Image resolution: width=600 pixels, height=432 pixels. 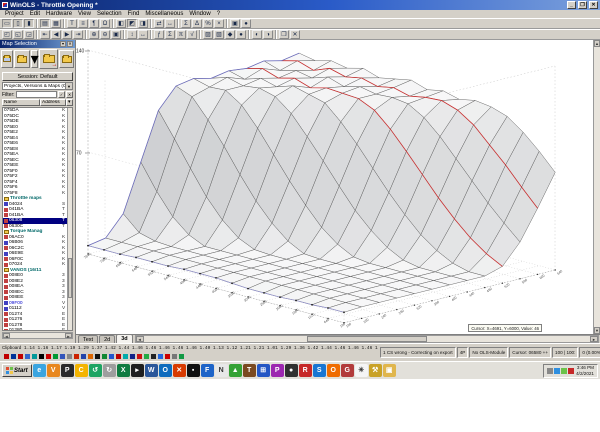 What do you see at coordinates (116, 34) in the screenshot?
I see `zoom-fit-button: ▣` at bounding box center [116, 34].